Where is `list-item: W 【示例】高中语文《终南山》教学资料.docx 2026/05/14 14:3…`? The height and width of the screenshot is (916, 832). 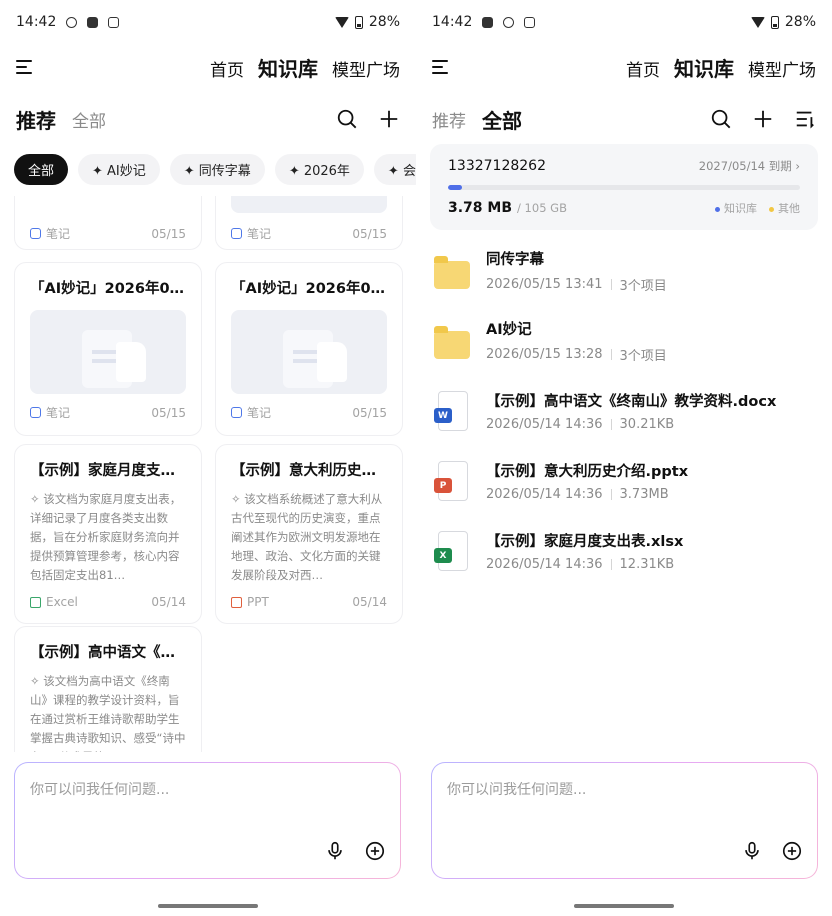
list-item: W 【示例】高中语文《终南山》教学资料.docx 2026/05/14 14:3… is located at coordinates (624, 411).